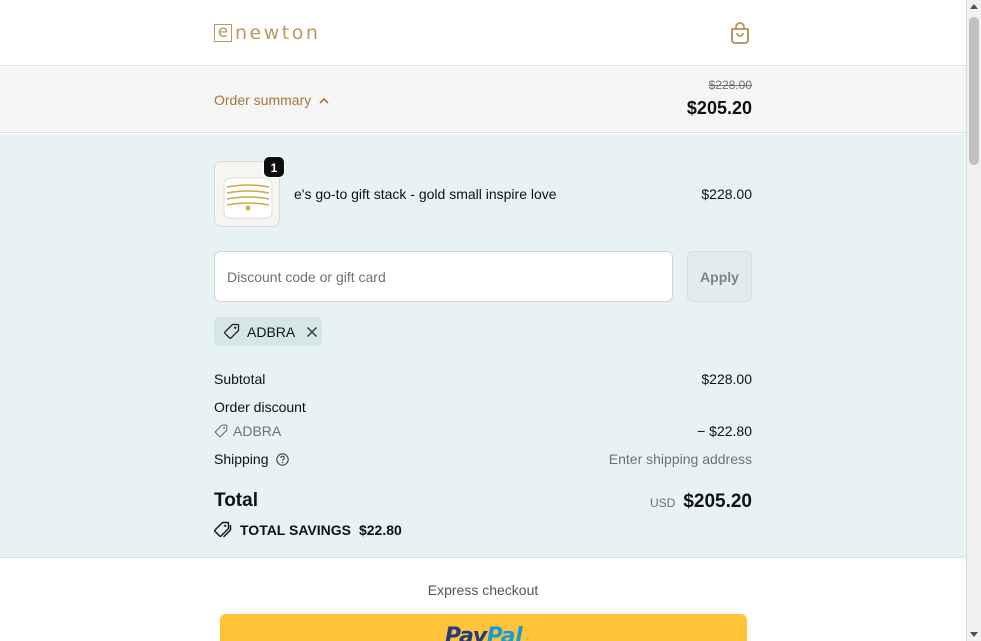 The width and height of the screenshot is (981, 641). Describe the element at coordinates (719, 108) in the screenshot. I see `discounted-price: $205.20` at that location.